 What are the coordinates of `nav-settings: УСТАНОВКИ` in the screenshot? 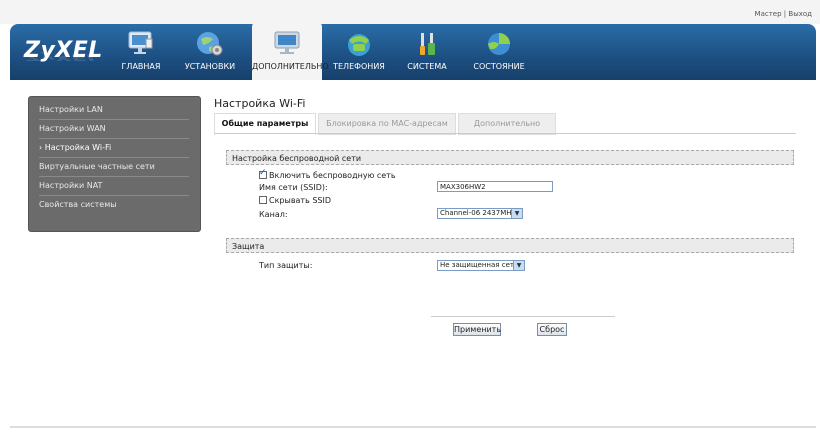 It's located at (210, 52).